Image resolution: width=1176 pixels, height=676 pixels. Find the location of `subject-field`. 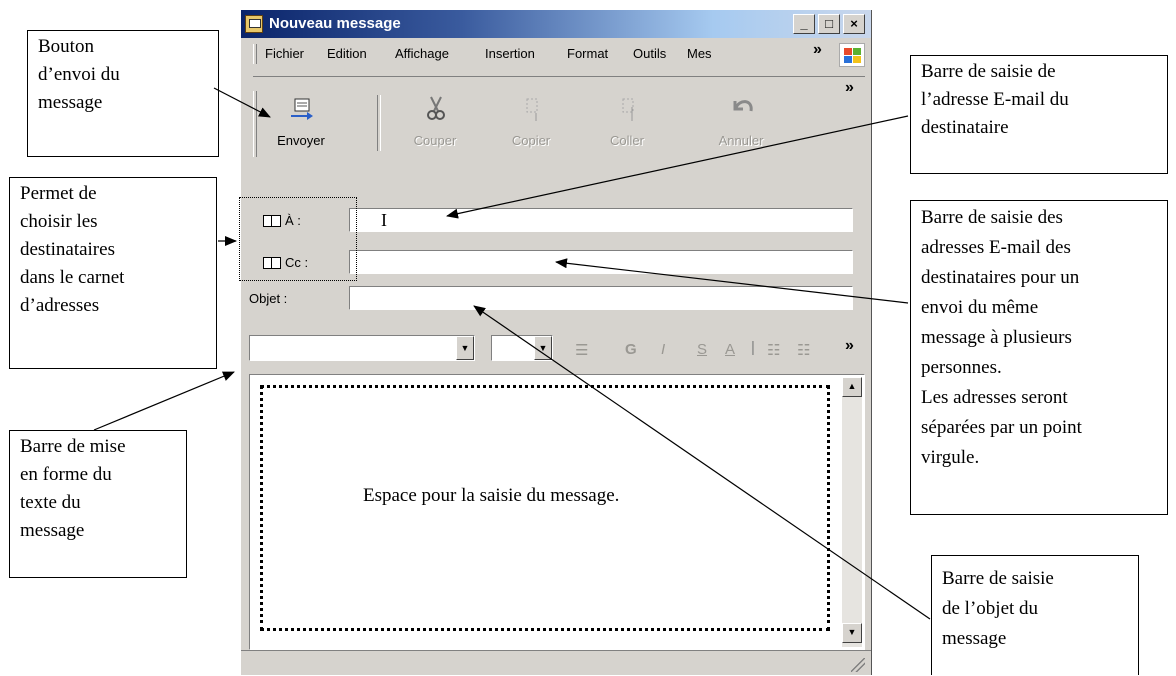

subject-field is located at coordinates (601, 298).